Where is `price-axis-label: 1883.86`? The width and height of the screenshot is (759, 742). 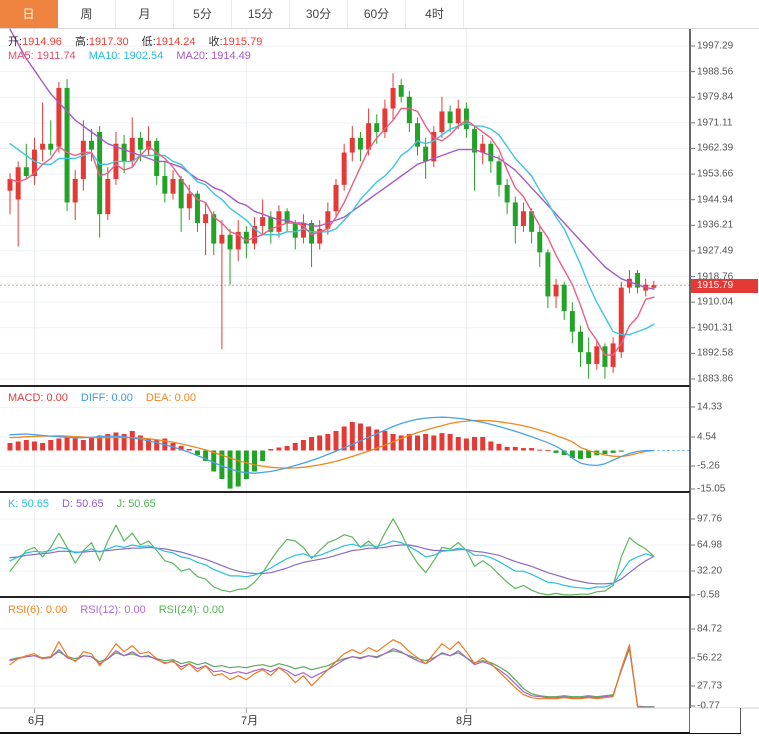
price-axis-label: 1883.86 is located at coordinates (715, 379).